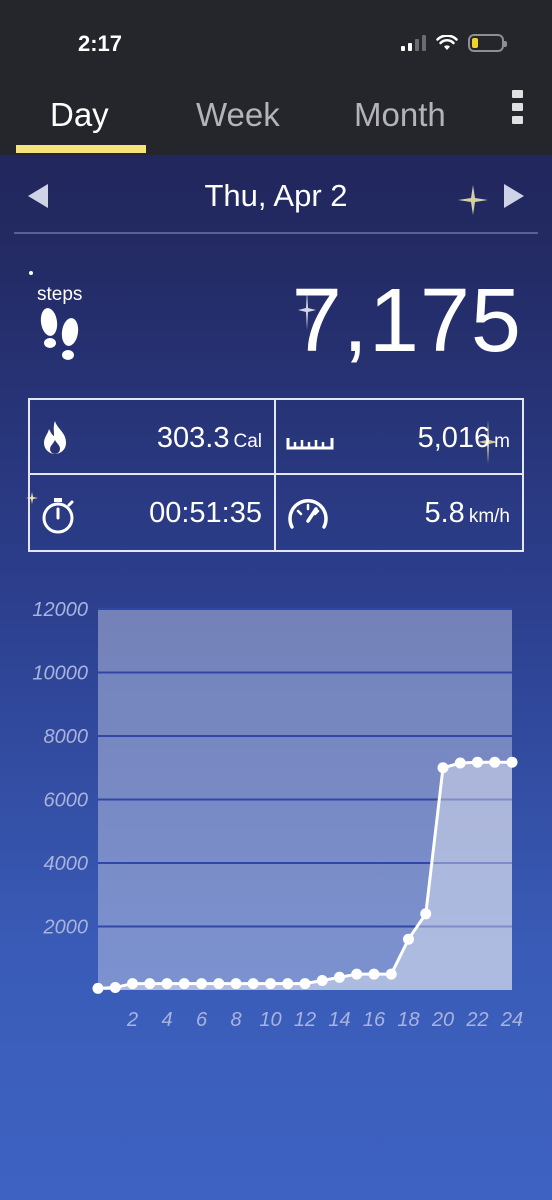 This screenshot has height=1200, width=552. Describe the element at coordinates (467, 513) in the screenshot. I see `speed-value: 5.8 km/h` at that location.